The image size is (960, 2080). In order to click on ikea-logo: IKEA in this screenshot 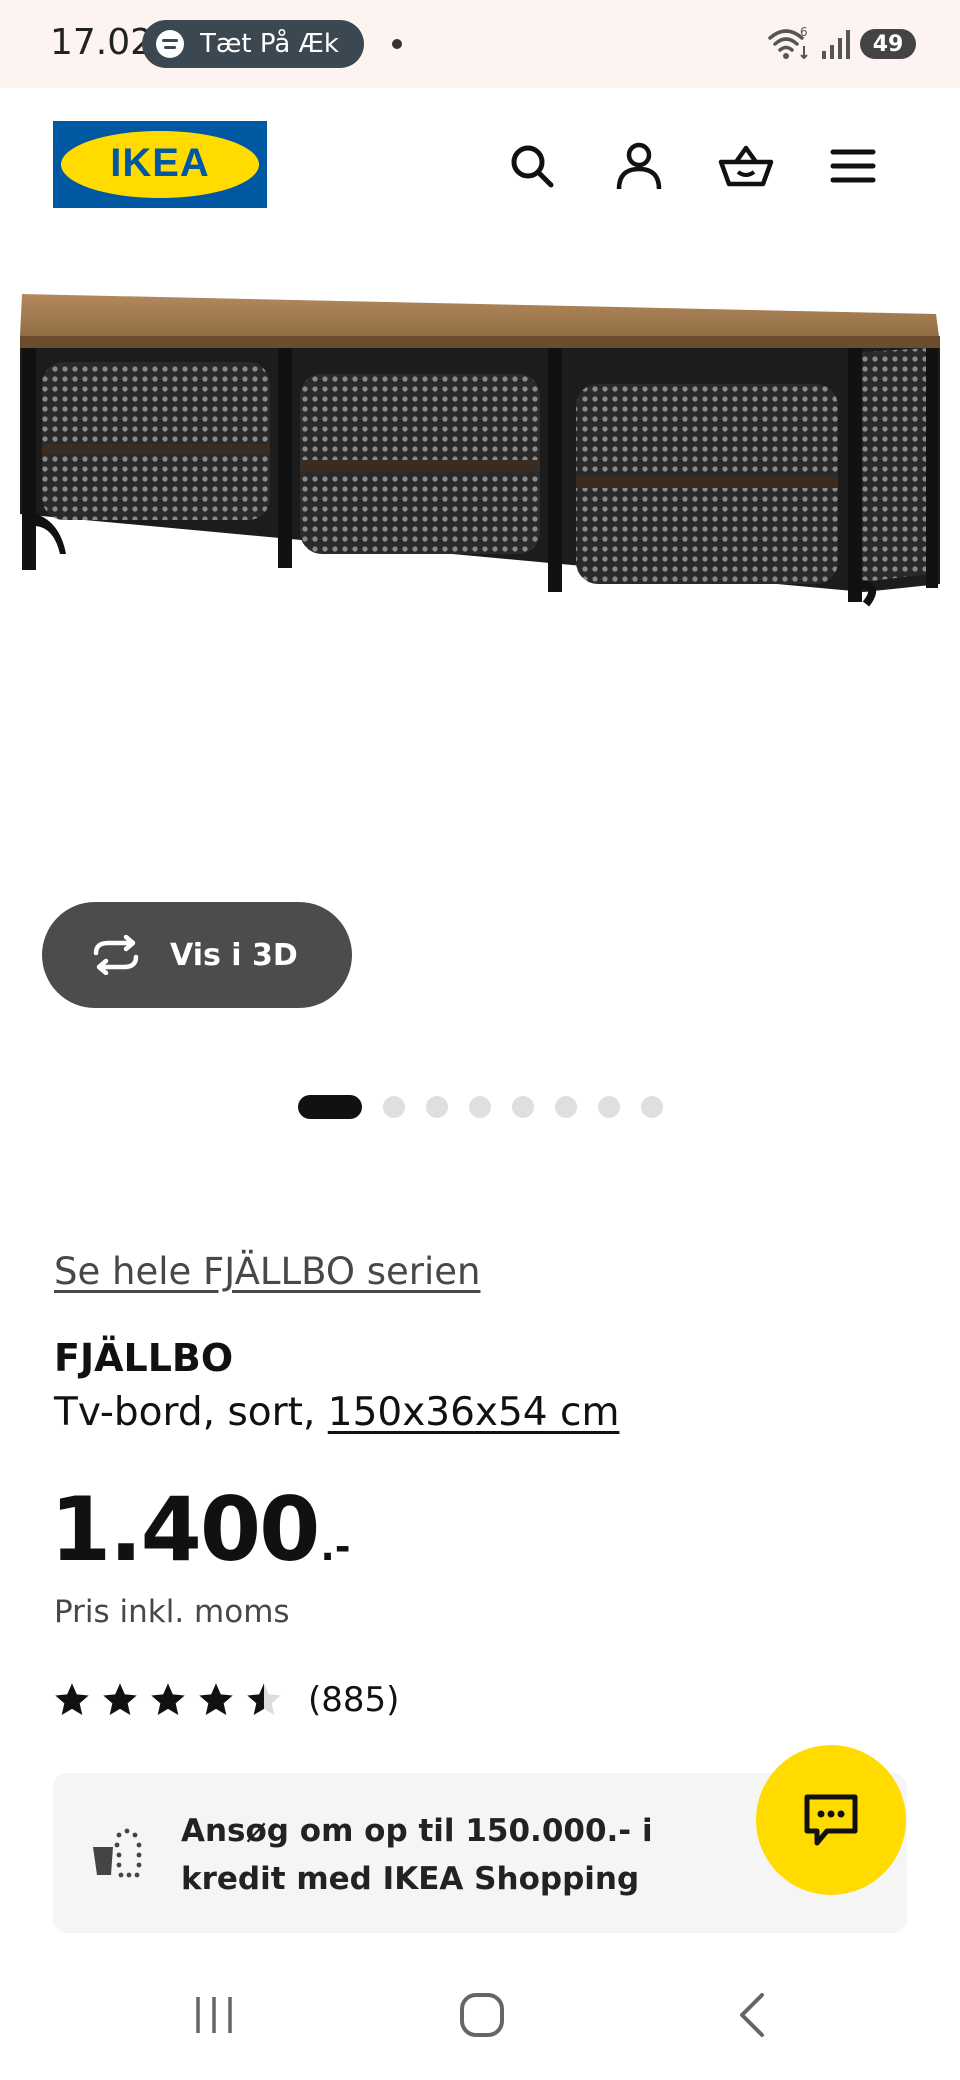, I will do `click(160, 164)`.